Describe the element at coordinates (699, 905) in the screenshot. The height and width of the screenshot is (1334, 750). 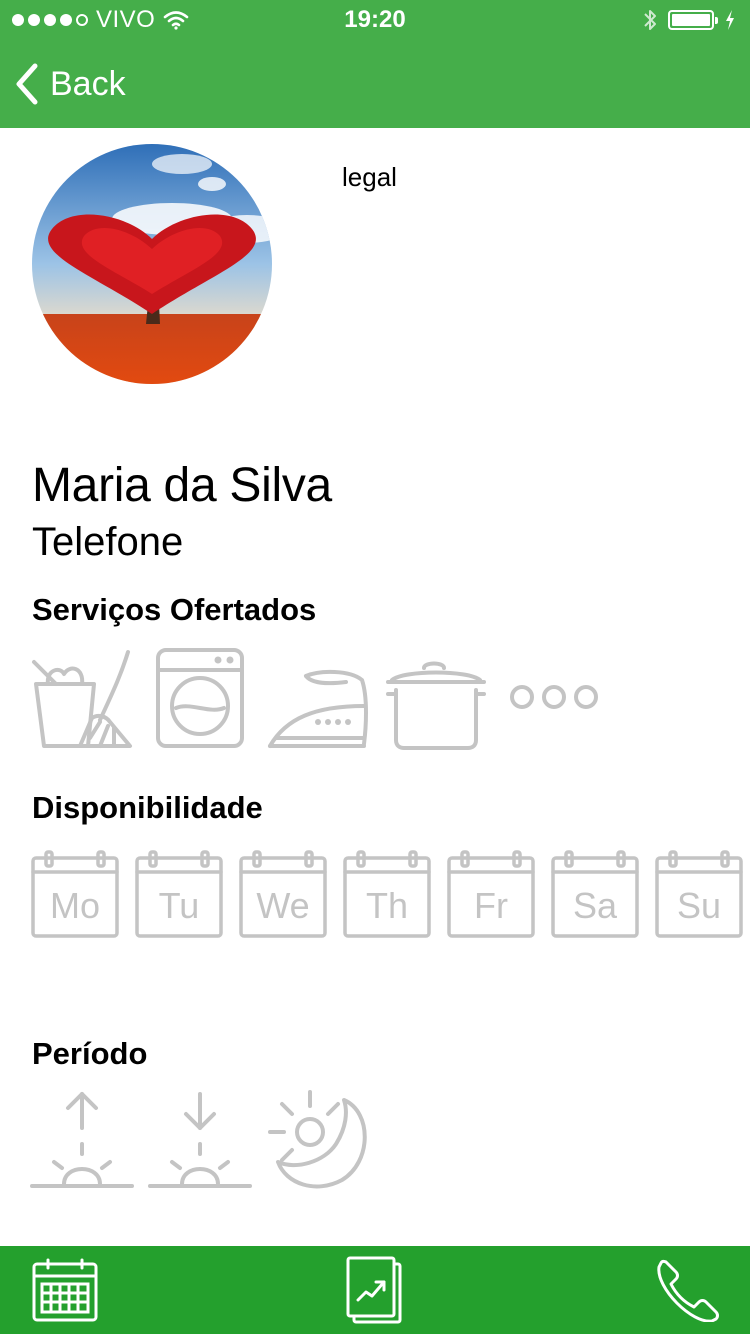
I see `day-label: Su` at that location.